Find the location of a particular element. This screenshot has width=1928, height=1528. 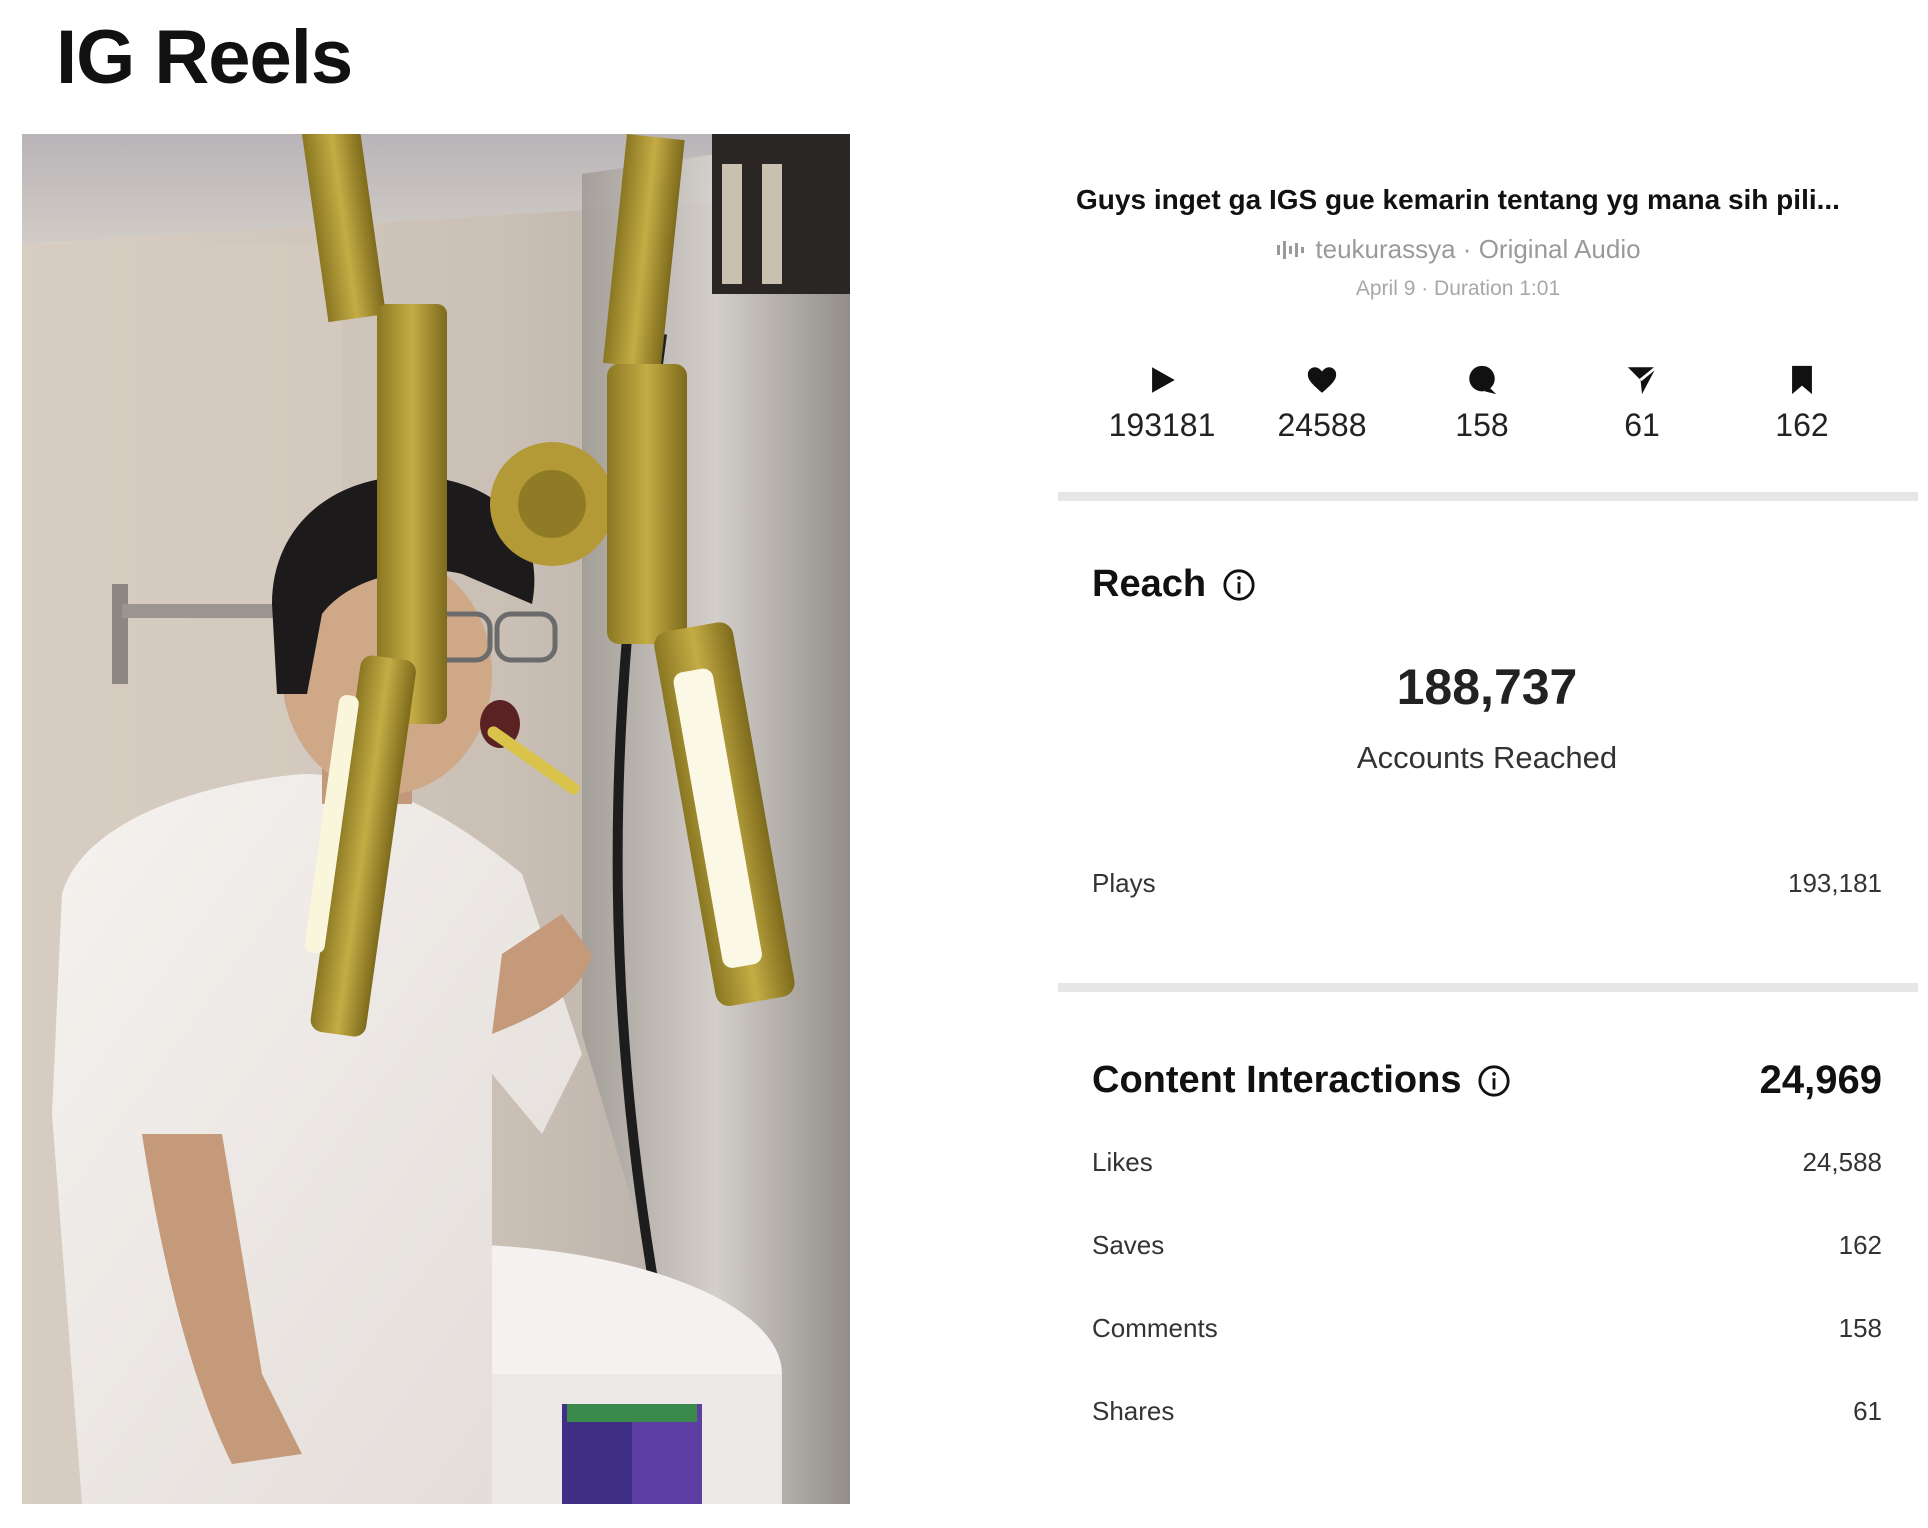

reach-heading: Reach is located at coordinates (1487, 584).